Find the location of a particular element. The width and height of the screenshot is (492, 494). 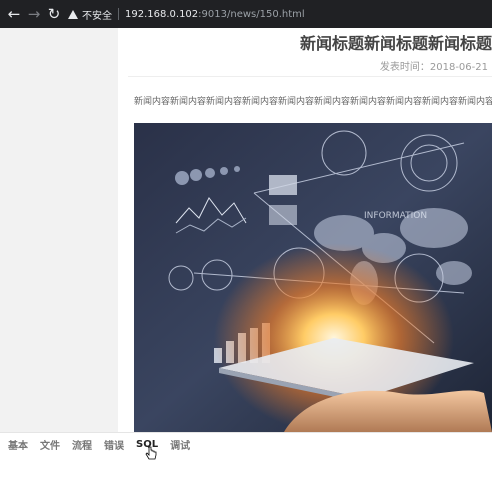

address-divider is located at coordinates (118, 14).